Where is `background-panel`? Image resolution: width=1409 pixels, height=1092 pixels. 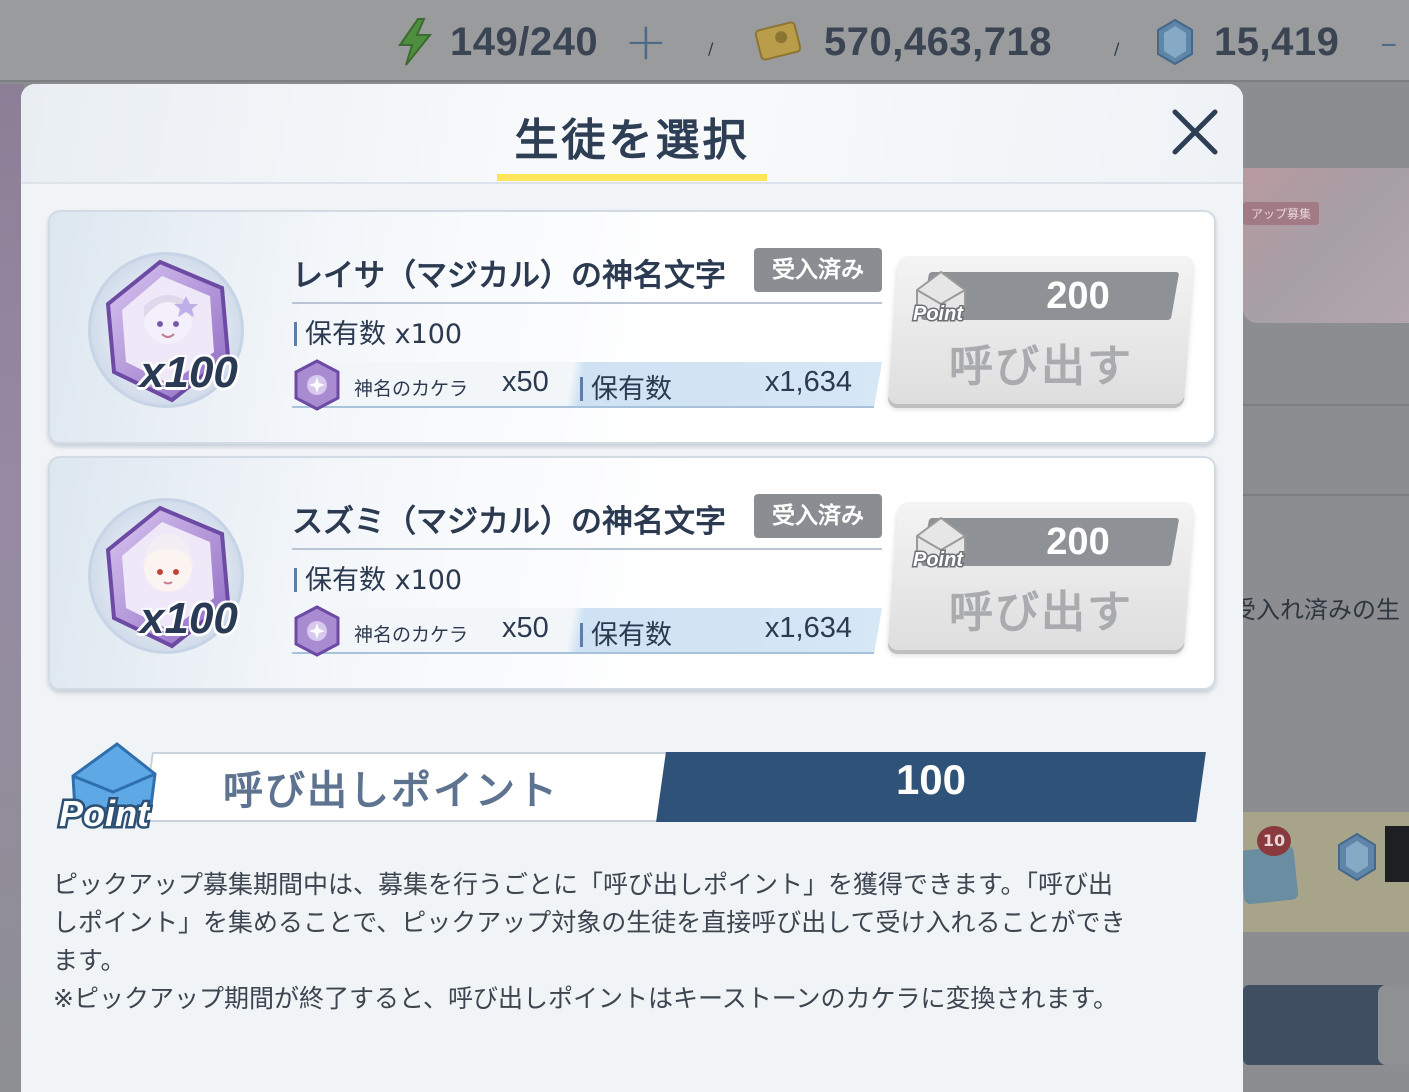
background-panel is located at coordinates (1397, 854).